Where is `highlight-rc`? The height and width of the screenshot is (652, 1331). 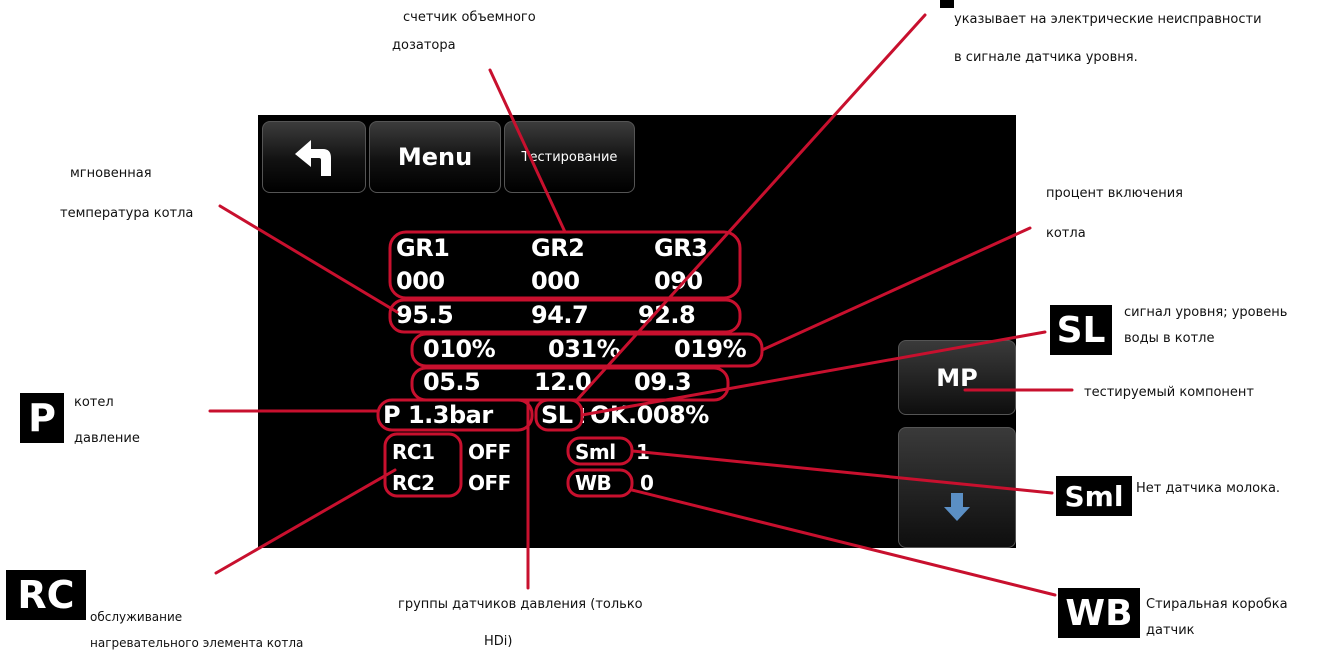 highlight-rc is located at coordinates (423, 465).